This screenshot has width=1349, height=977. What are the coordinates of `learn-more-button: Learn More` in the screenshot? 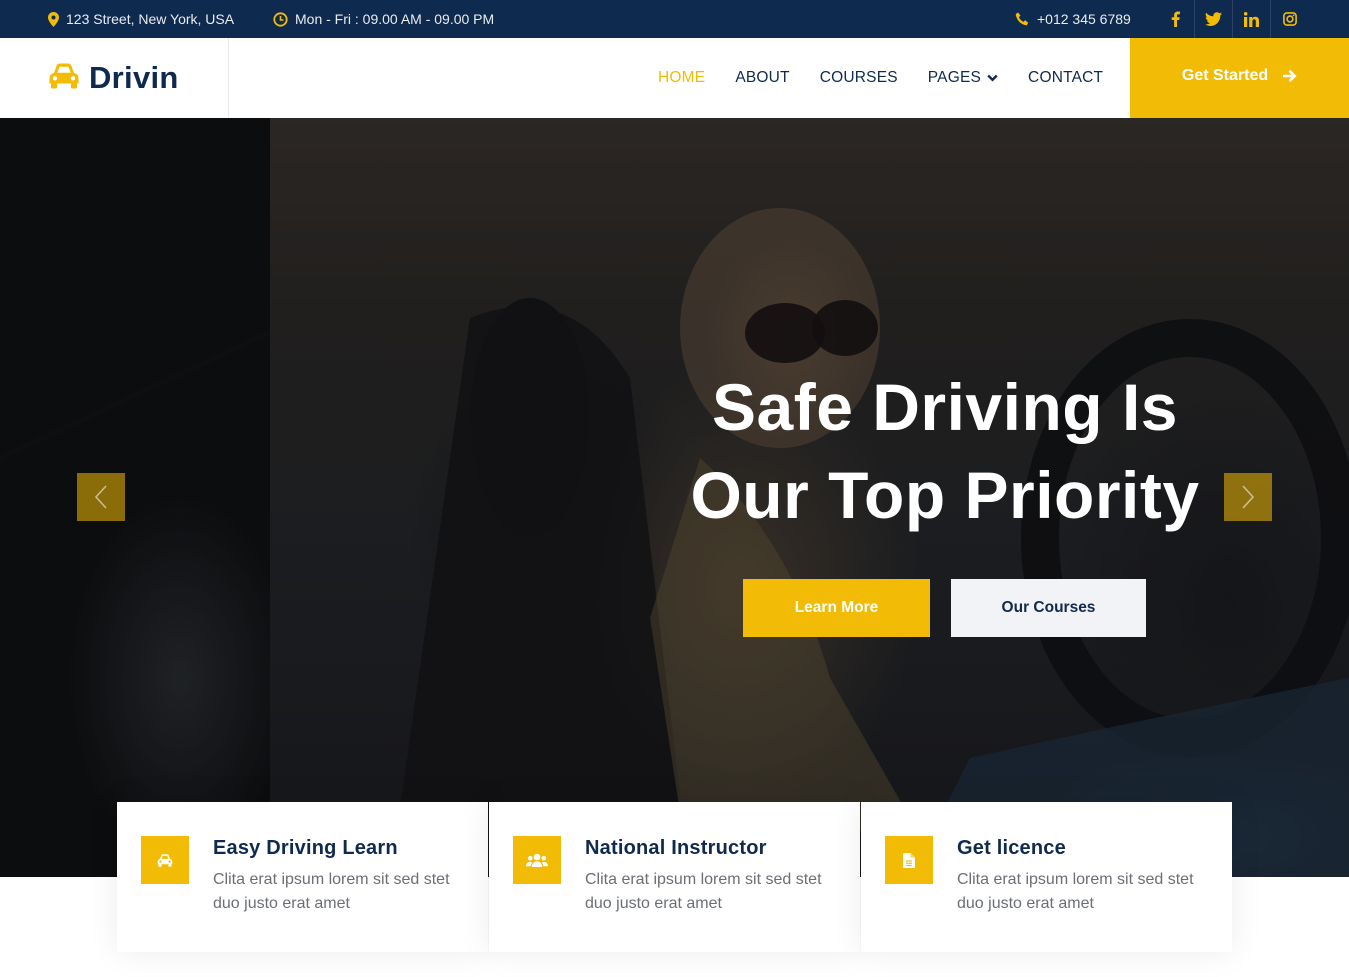 It's located at (836, 608).